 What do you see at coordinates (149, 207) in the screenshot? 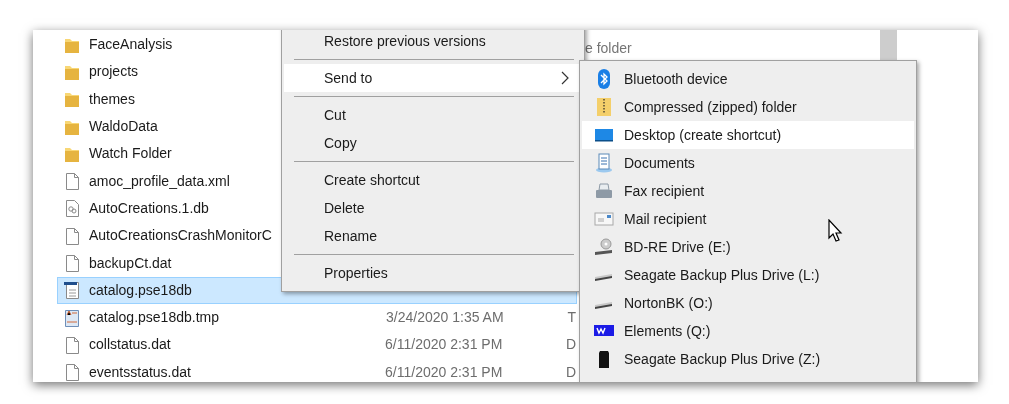
I see `file-name: AutoCreations.1.db` at bounding box center [149, 207].